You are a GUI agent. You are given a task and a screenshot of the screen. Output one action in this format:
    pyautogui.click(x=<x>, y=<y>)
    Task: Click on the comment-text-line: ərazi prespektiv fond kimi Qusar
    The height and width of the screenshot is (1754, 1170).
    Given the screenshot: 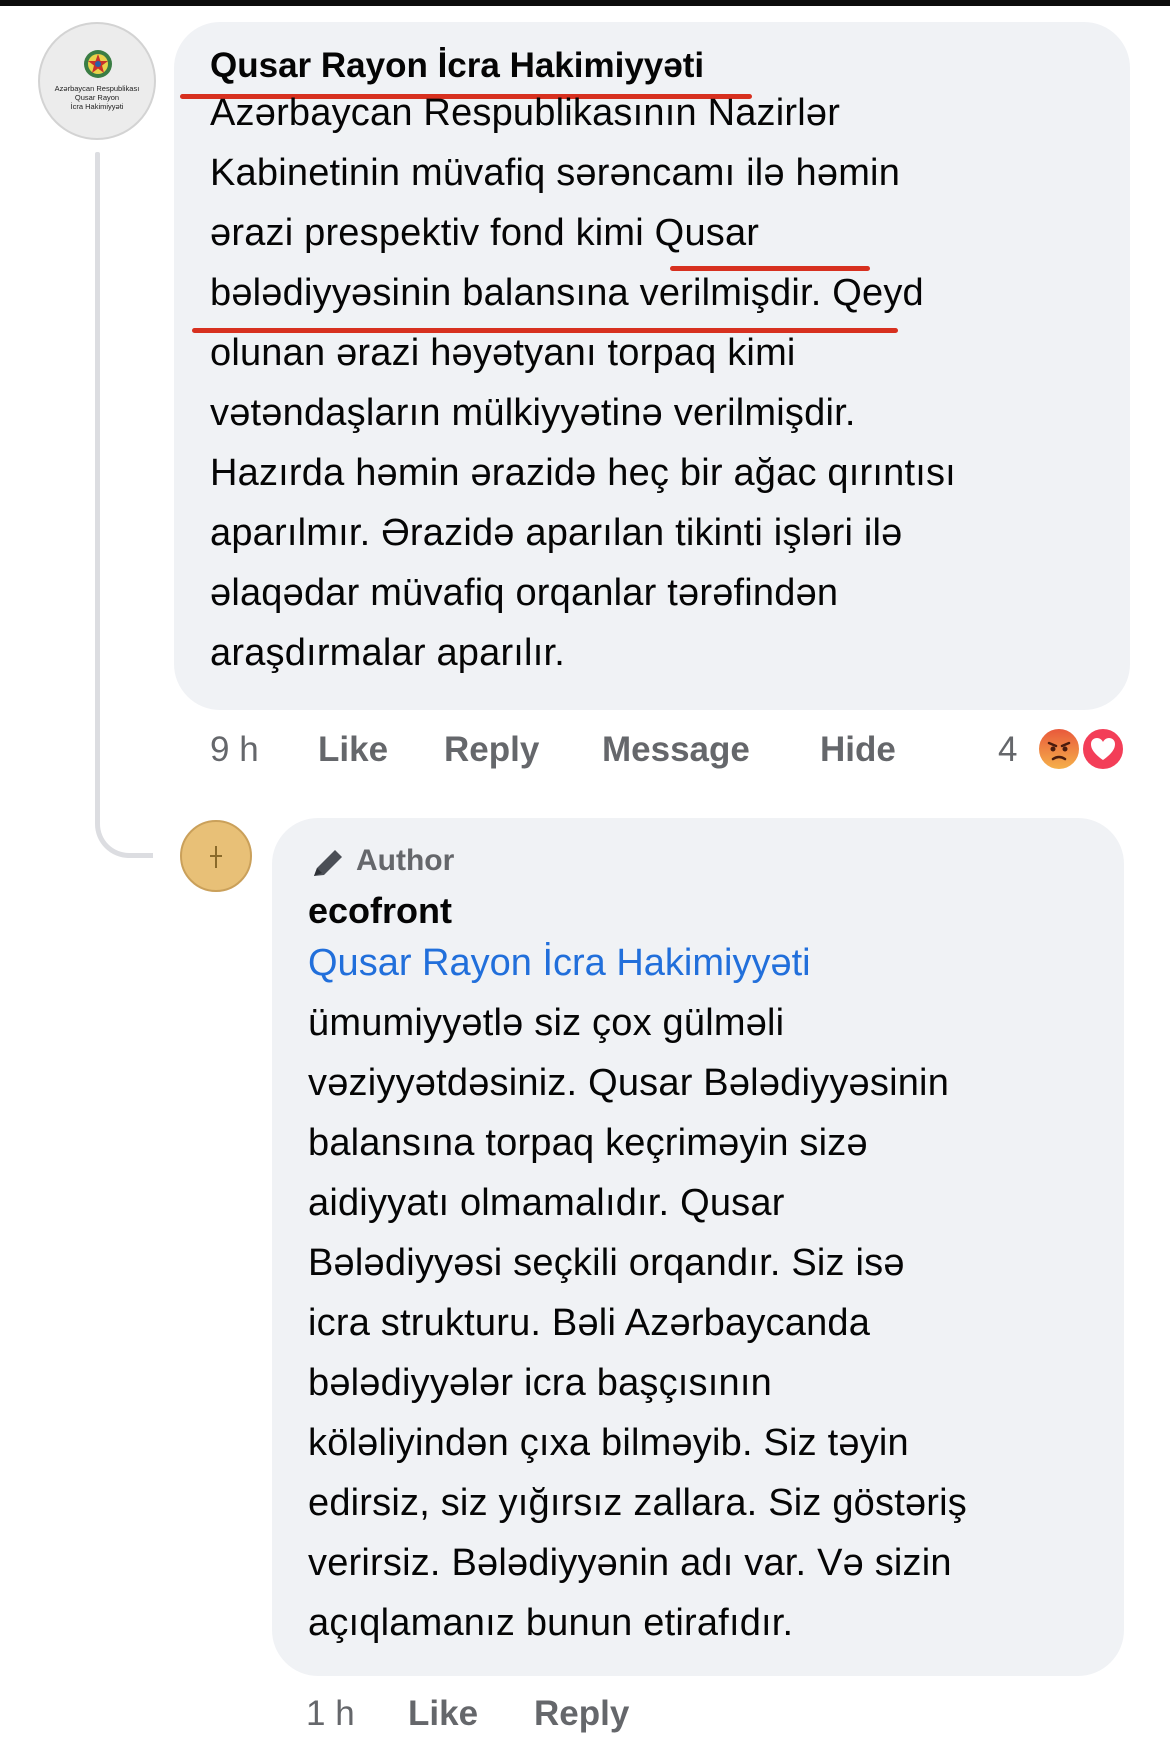 What is the action you would take?
    pyautogui.click(x=485, y=233)
    